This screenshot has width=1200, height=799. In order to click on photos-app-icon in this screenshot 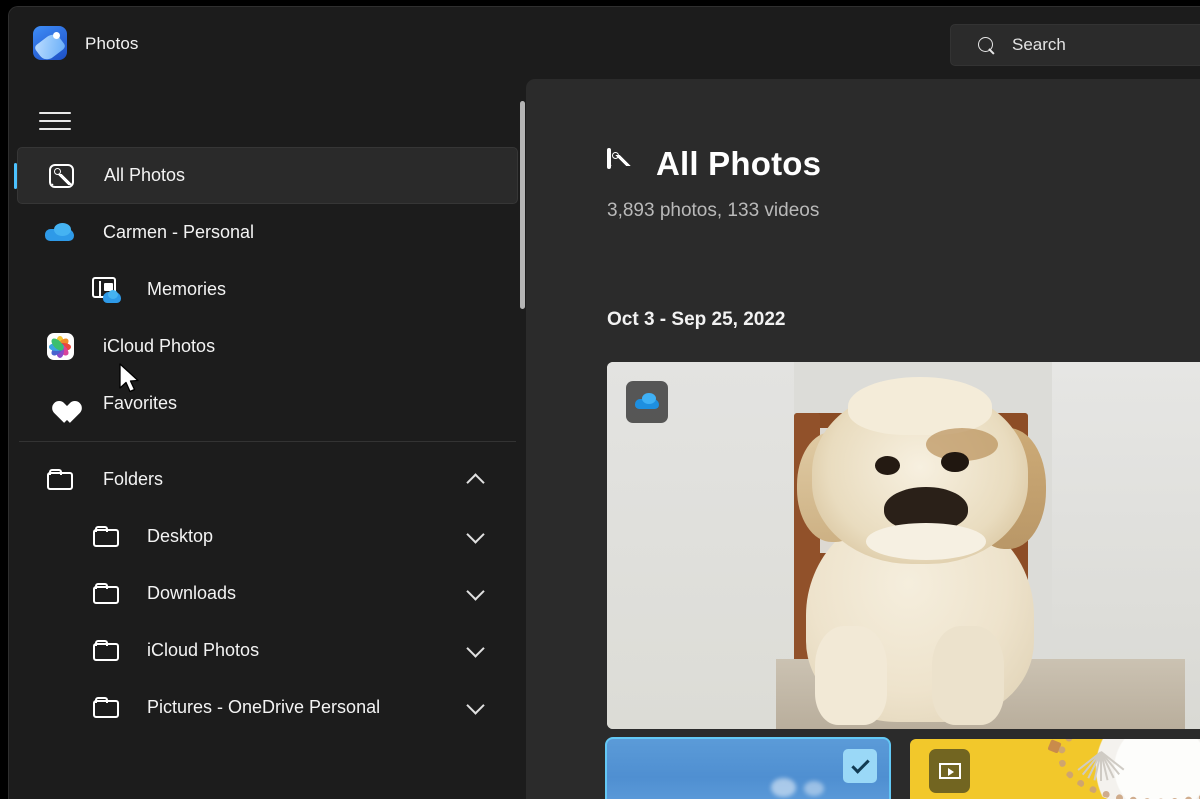, I will do `click(50, 43)`.